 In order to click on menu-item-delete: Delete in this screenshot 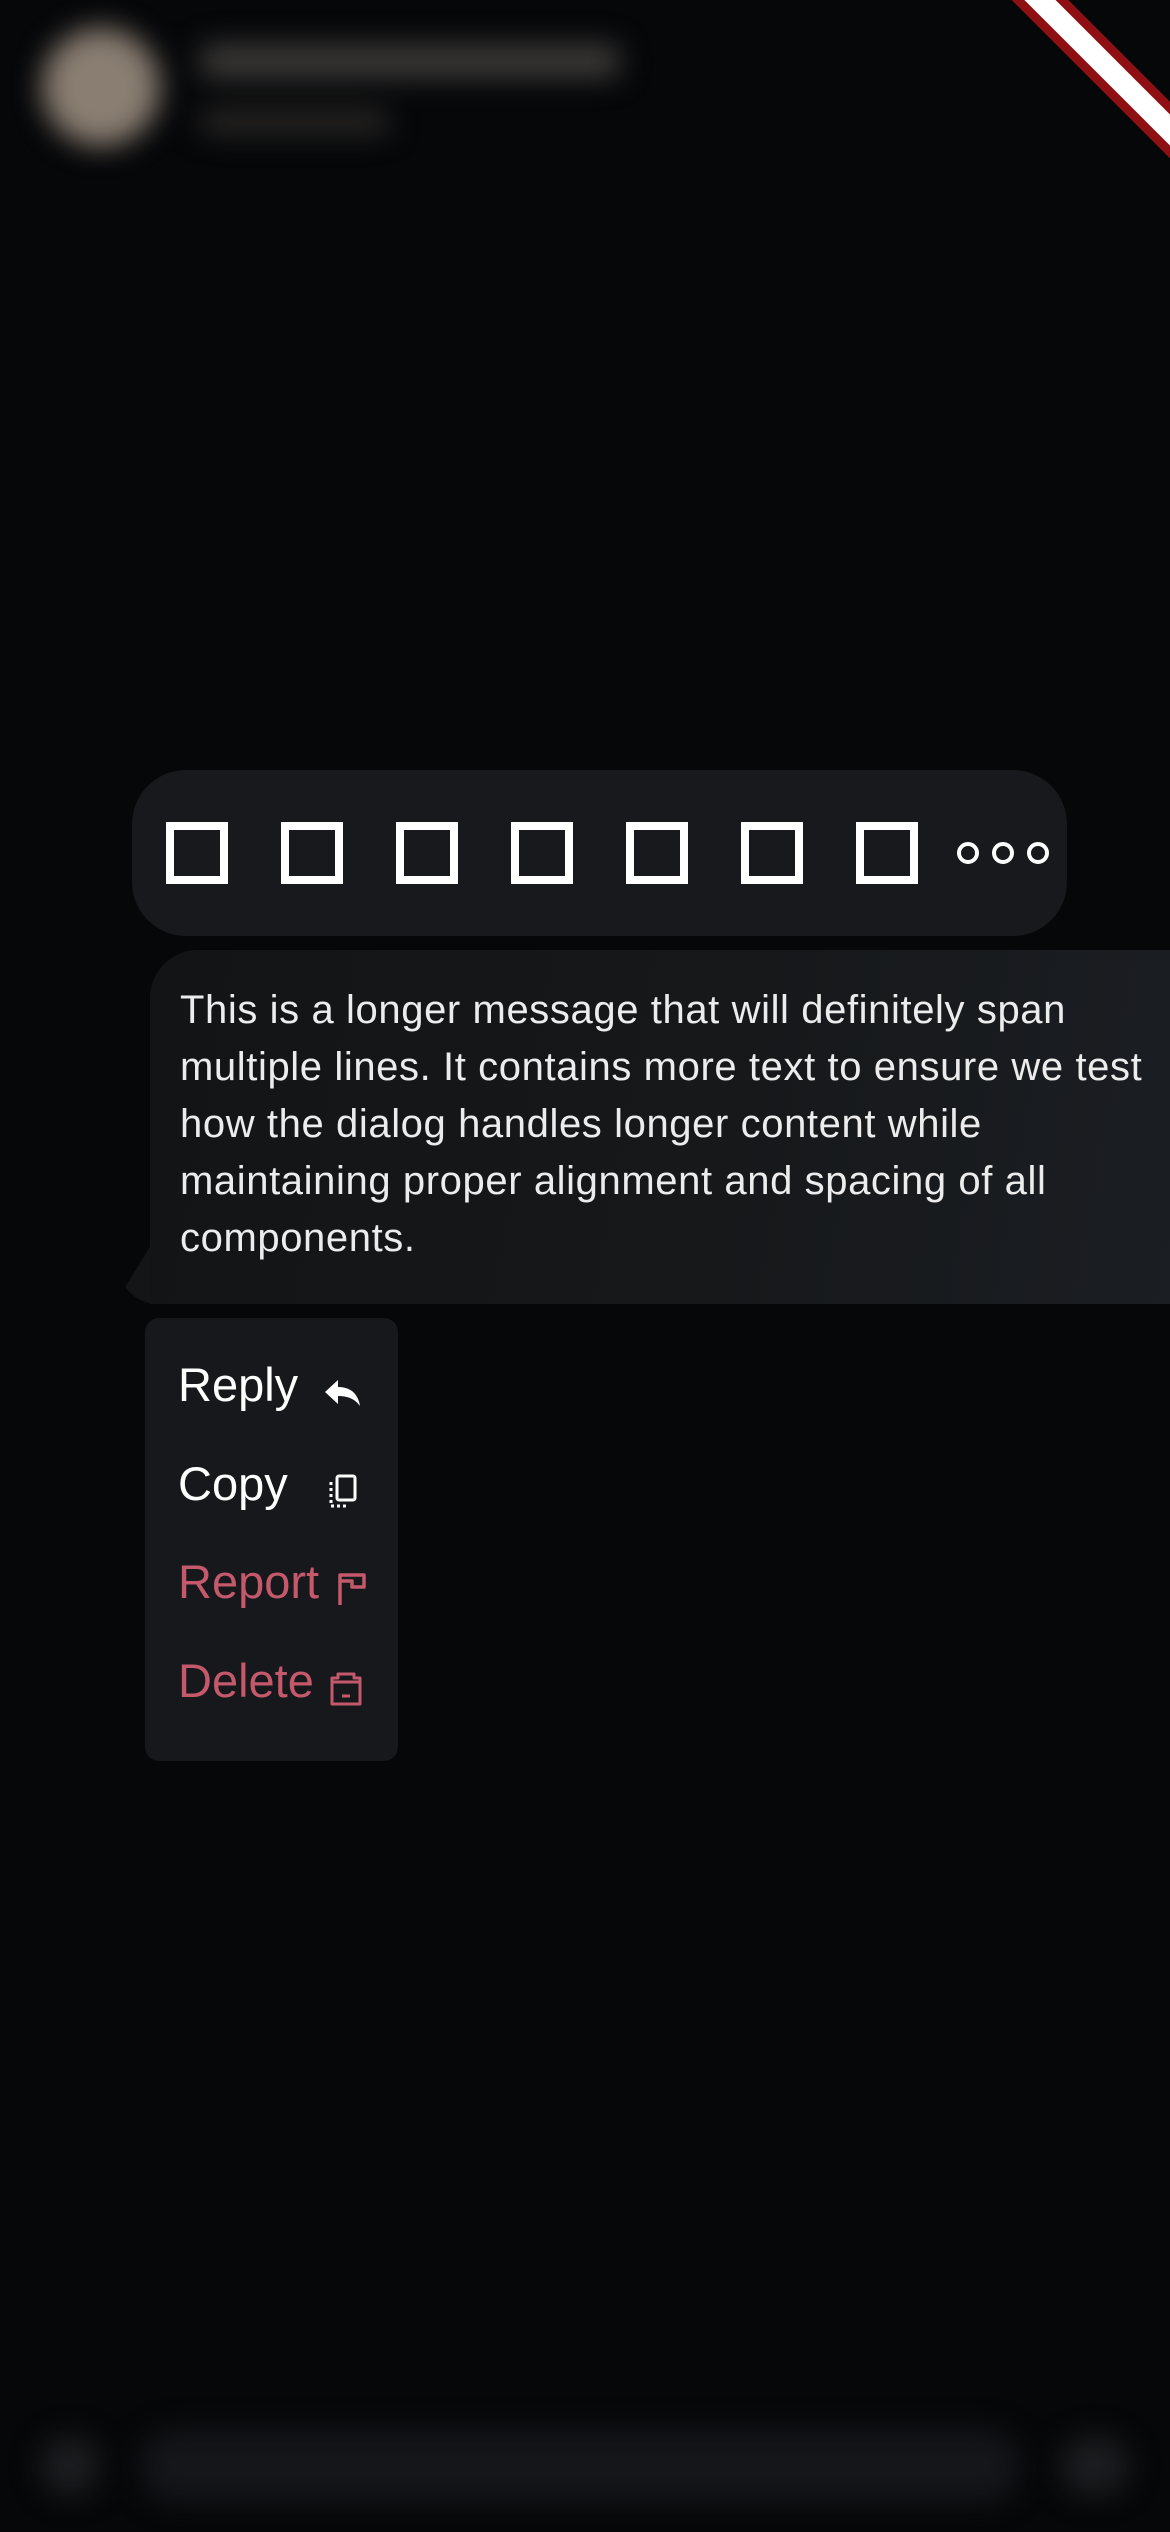, I will do `click(271, 1704)`.